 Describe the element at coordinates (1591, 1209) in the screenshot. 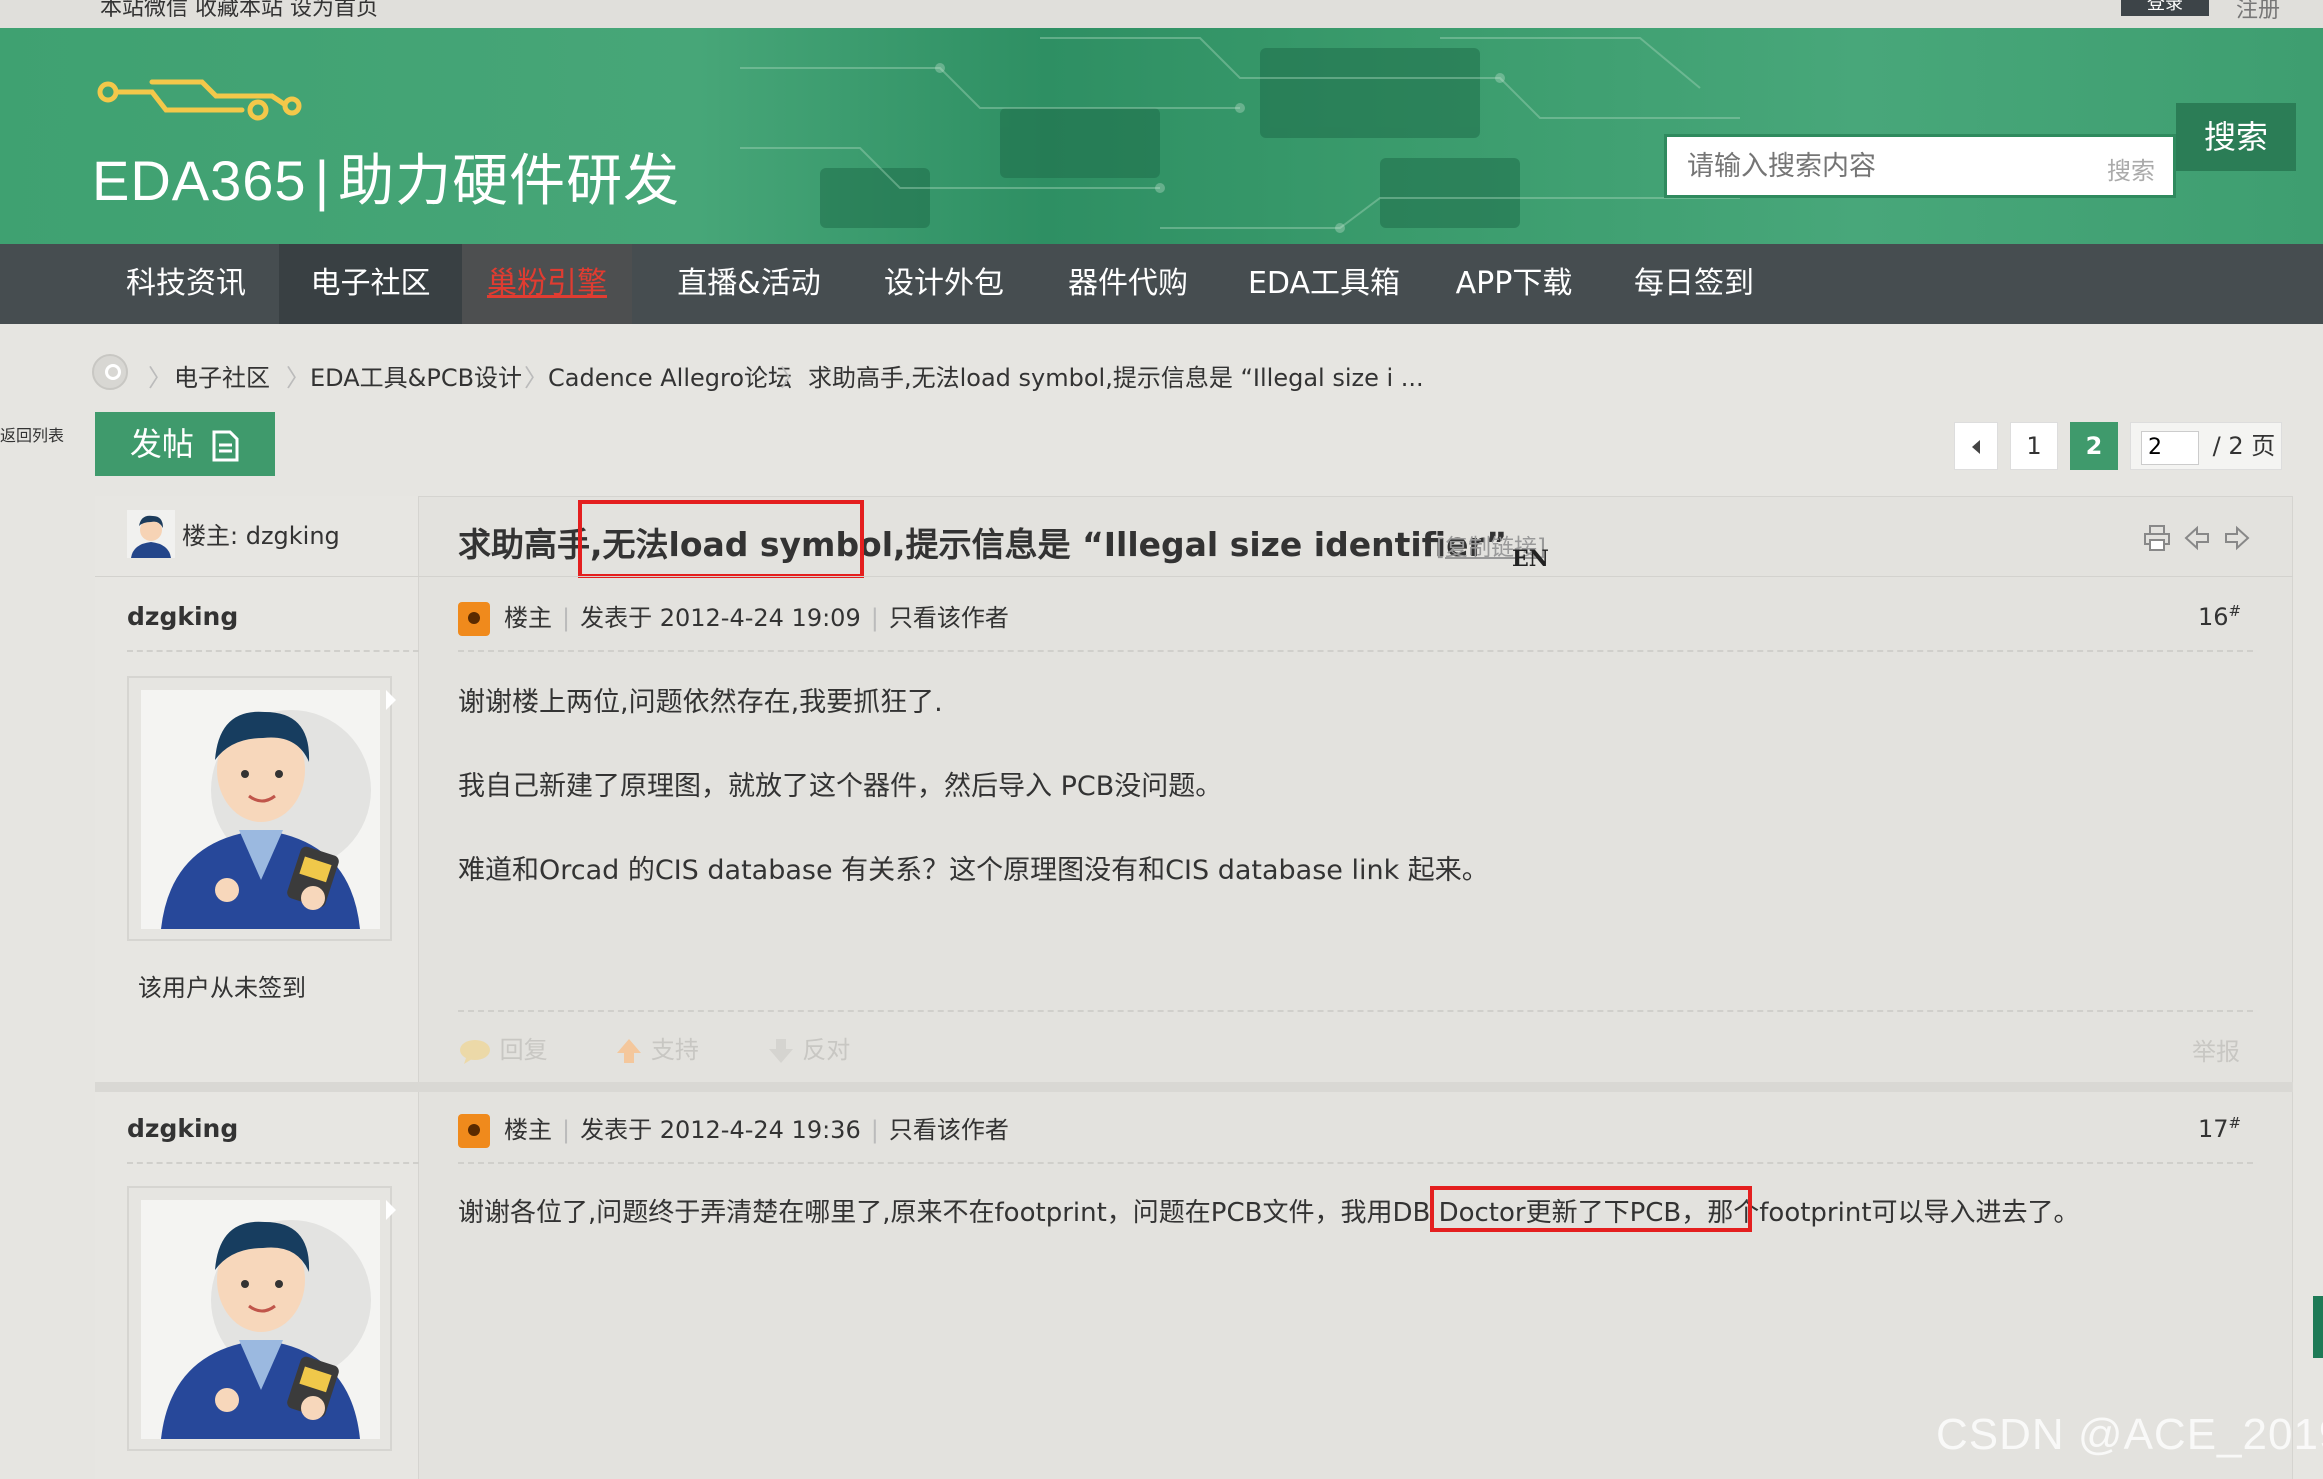

I see `highlight-box-db-doctor` at that location.